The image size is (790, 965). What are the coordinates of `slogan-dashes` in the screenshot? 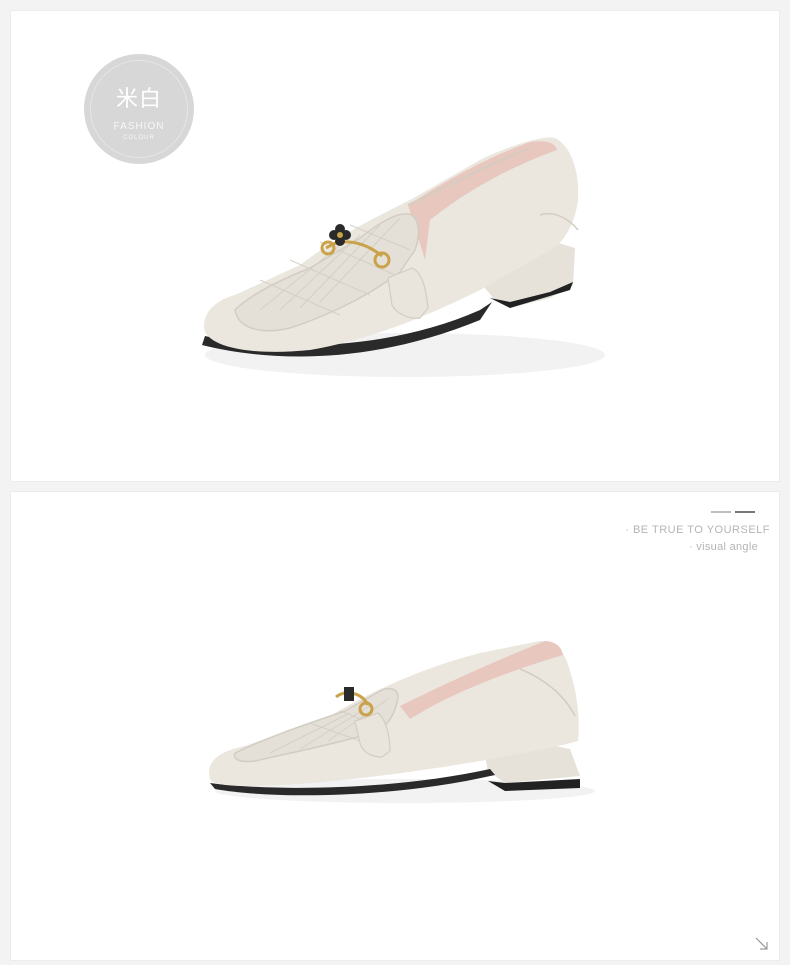 It's located at (733, 512).